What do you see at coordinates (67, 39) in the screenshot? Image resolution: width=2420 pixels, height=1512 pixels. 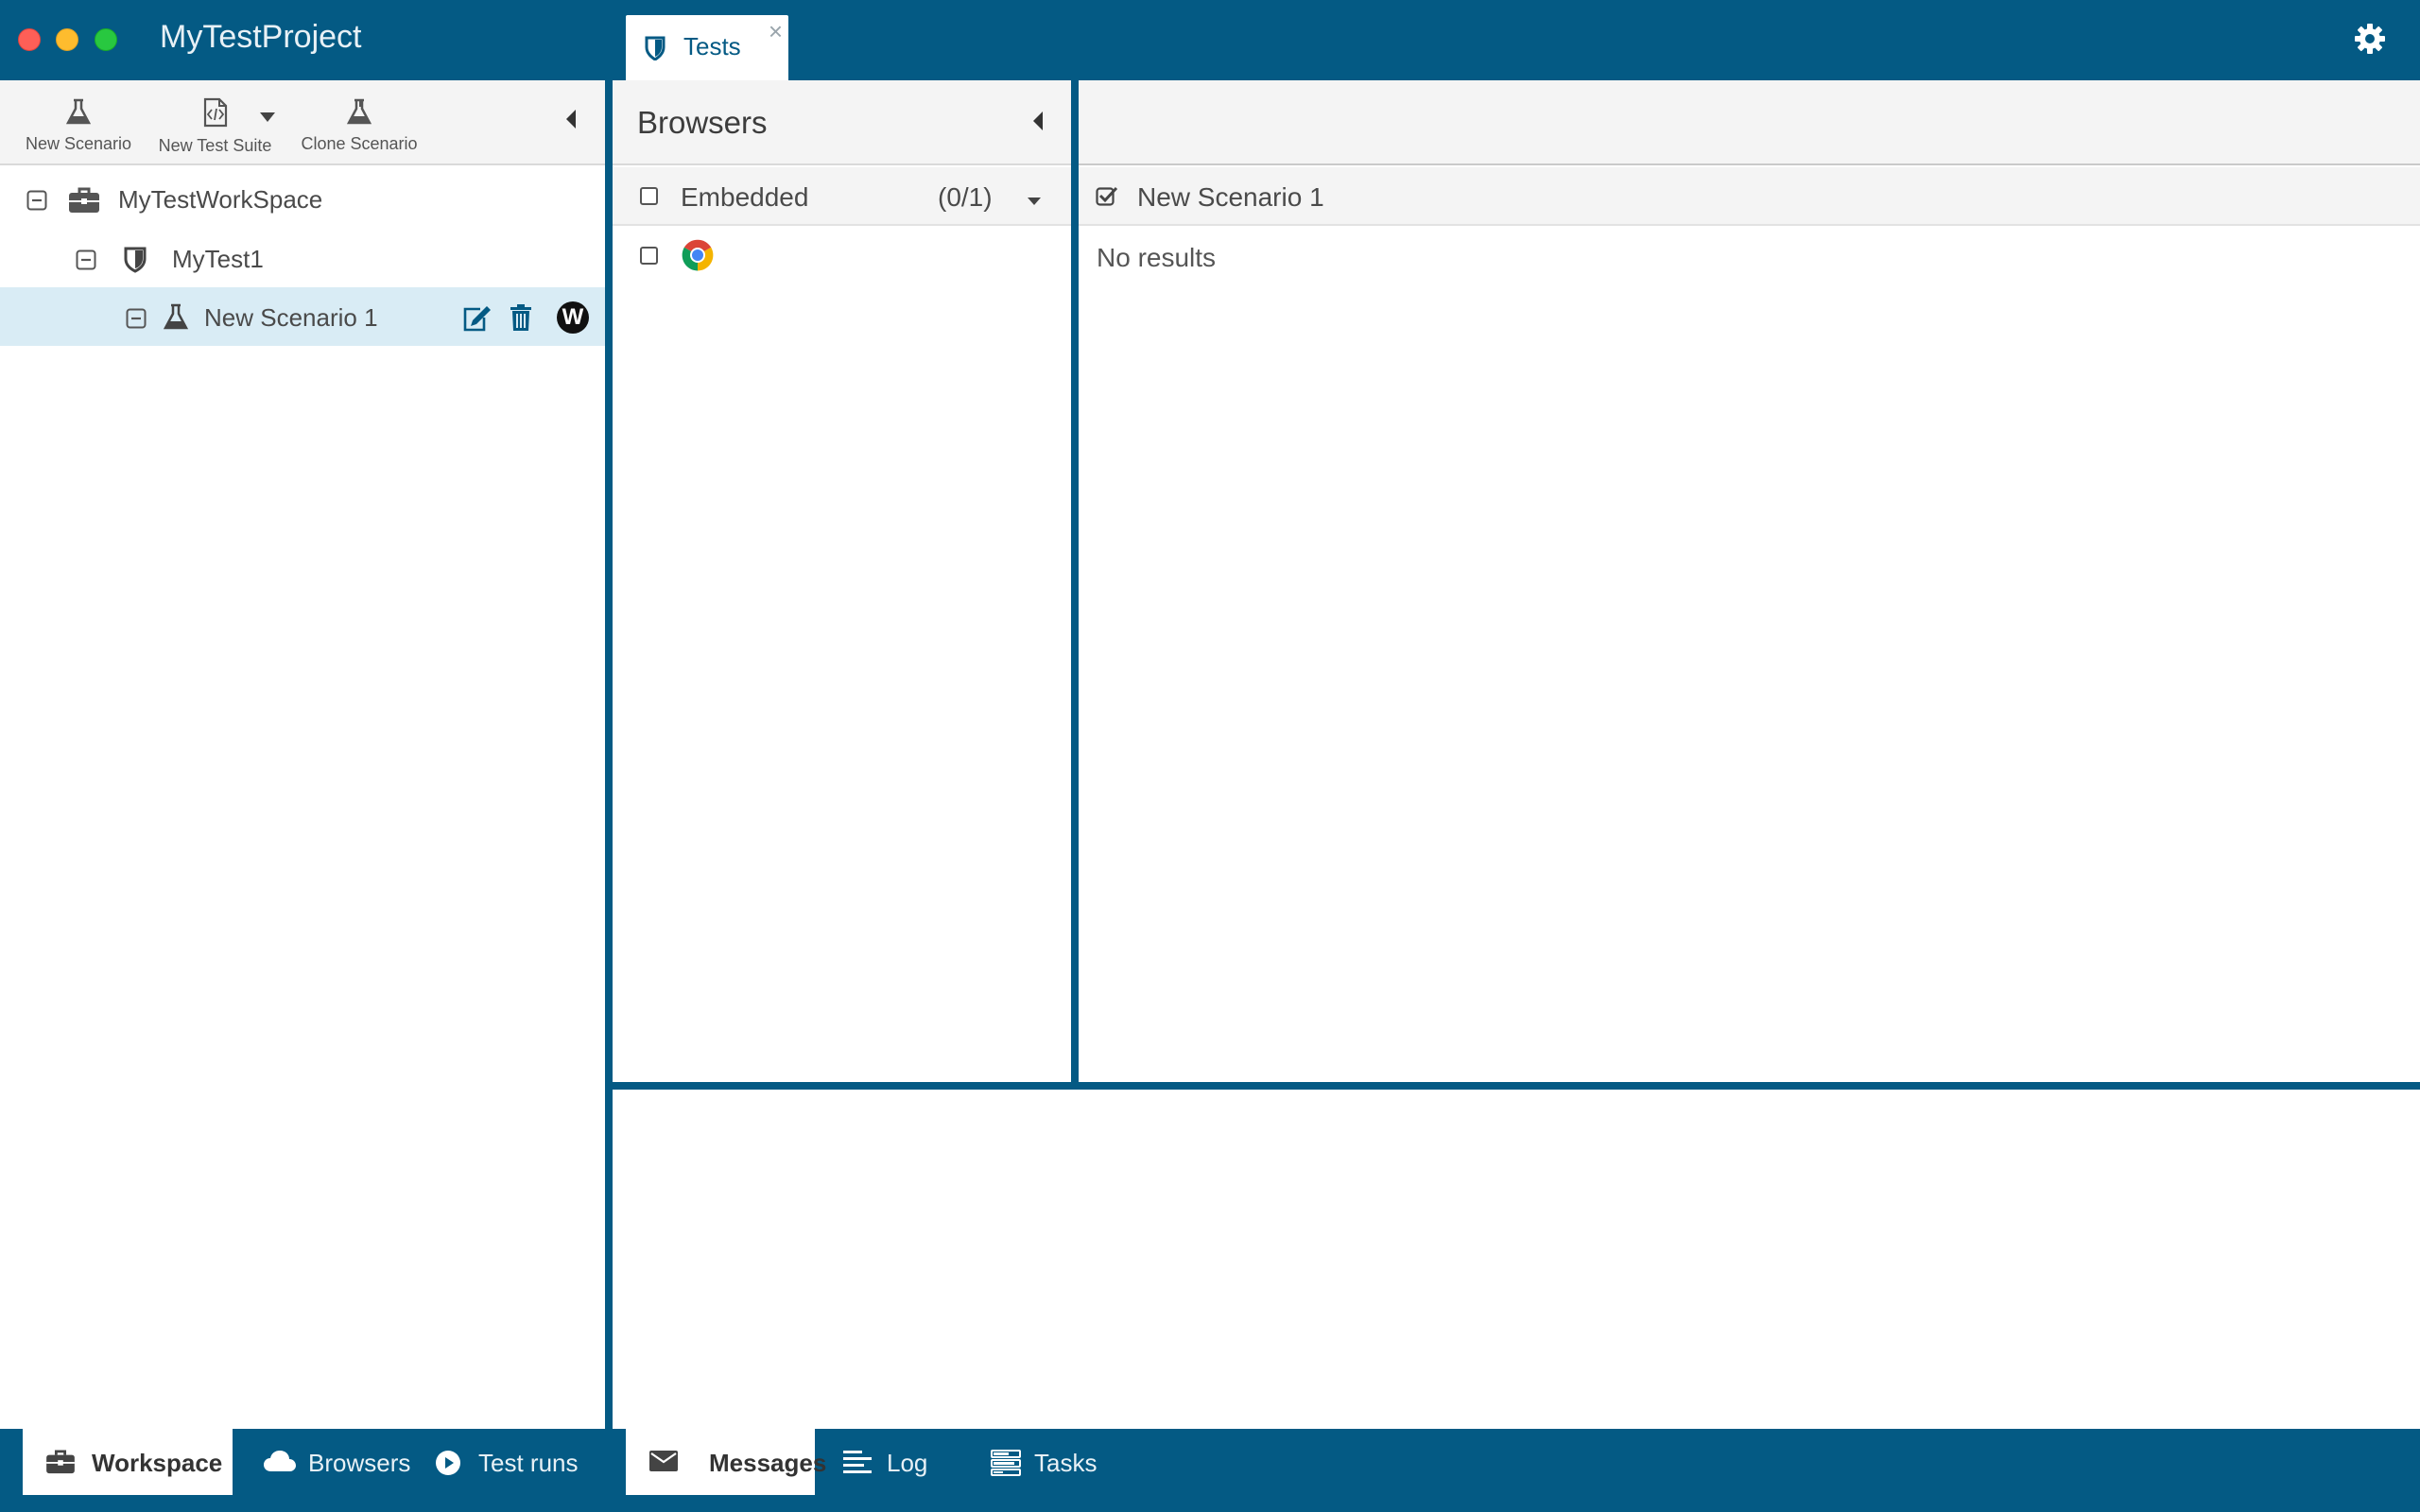 I see `minimize-window-button` at bounding box center [67, 39].